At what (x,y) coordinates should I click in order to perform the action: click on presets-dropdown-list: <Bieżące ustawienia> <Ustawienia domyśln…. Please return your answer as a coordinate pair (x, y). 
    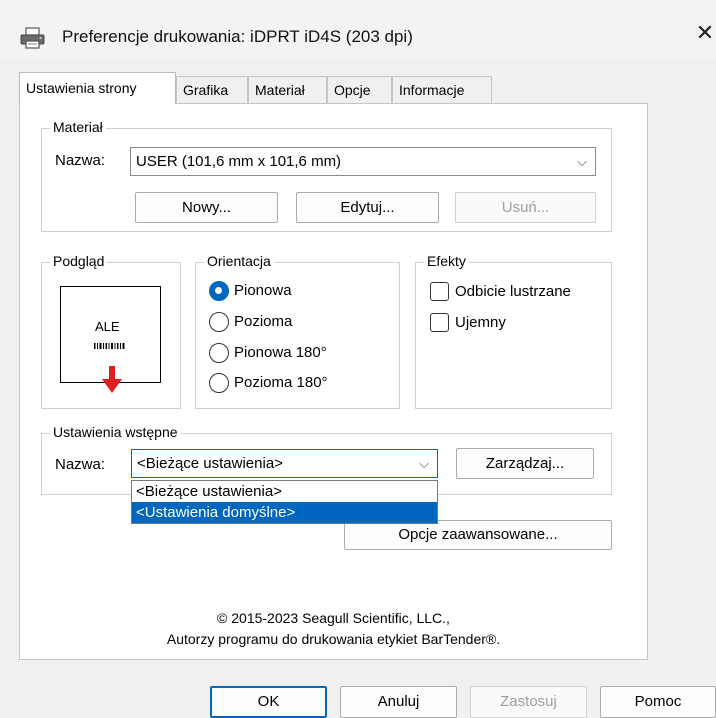
    Looking at the image, I should click on (284, 502).